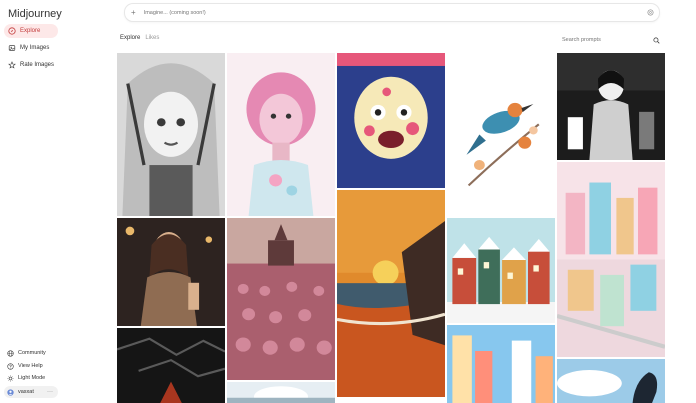  I want to click on gallery-image-pastel-city, so click(611, 259).